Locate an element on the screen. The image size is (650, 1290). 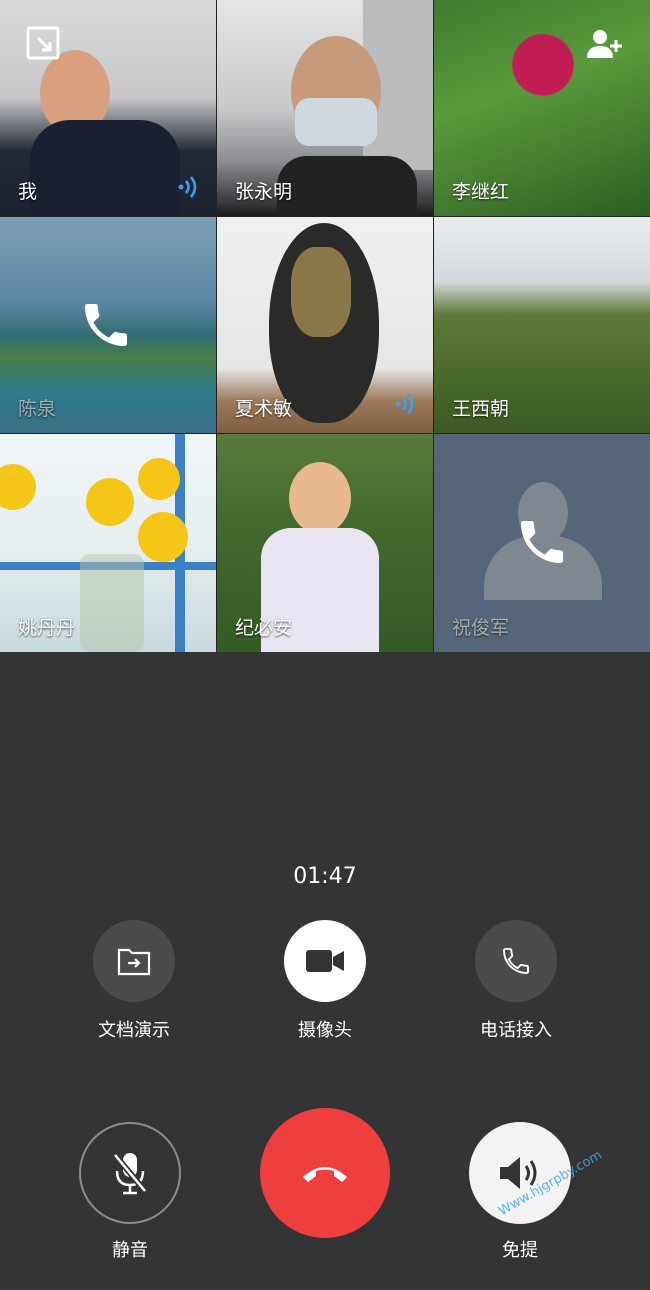
hang-up-button is located at coordinates (325, 1173).